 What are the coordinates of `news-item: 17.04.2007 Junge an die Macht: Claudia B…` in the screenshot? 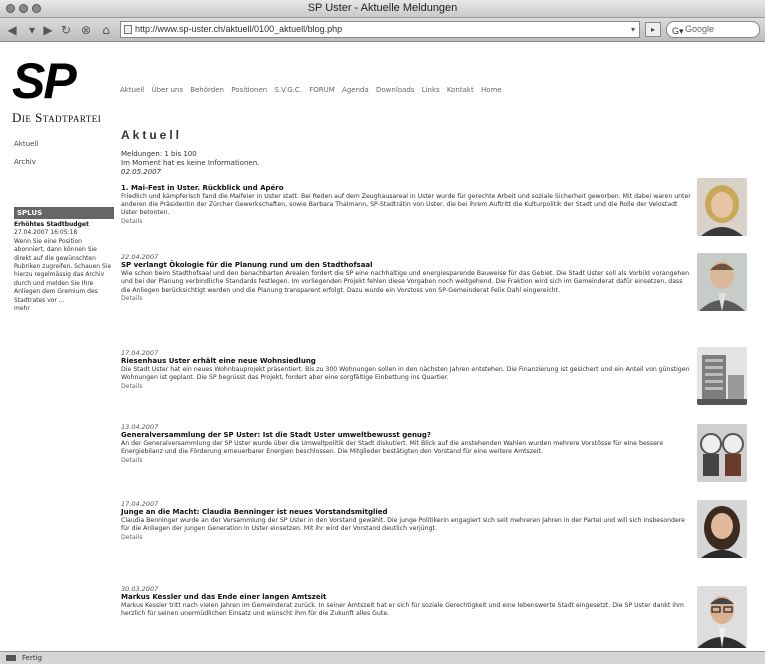 It's located at (407, 521).